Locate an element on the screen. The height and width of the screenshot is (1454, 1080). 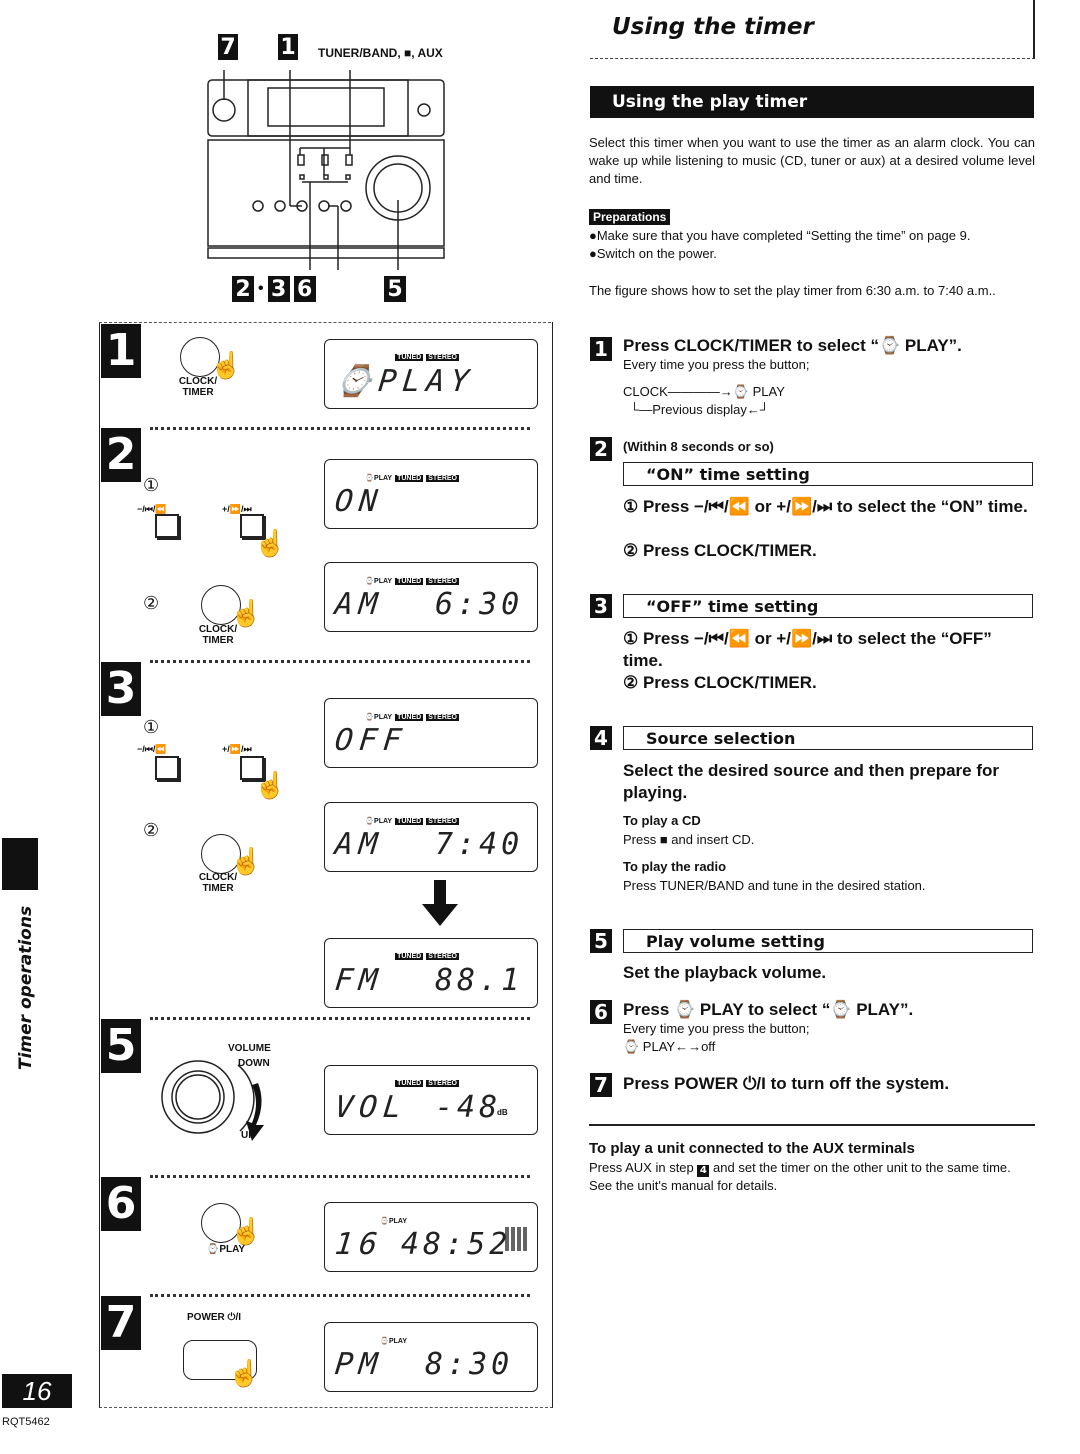
side-tab-label: Timer operations is located at coordinates (26, 987).